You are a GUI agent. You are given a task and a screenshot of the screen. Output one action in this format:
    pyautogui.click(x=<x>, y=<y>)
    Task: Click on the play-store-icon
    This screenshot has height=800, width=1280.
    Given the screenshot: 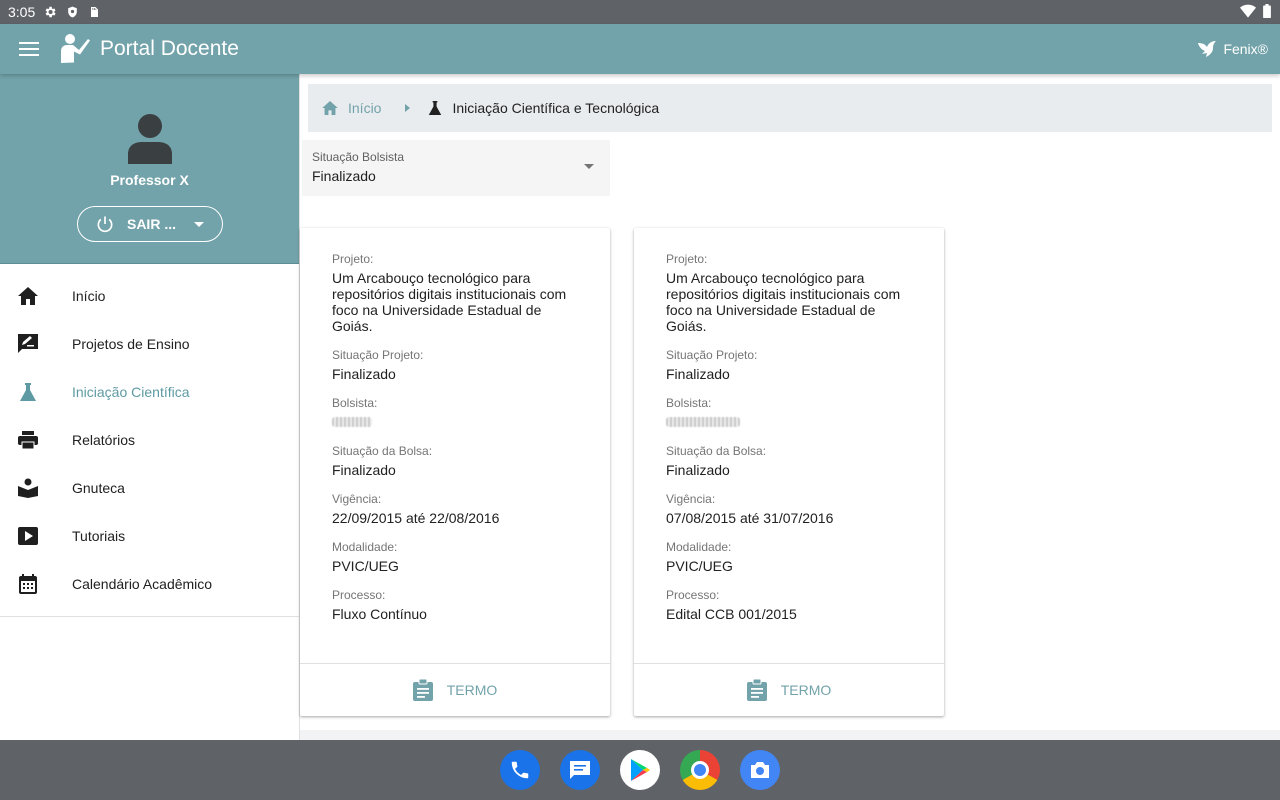 What is the action you would take?
    pyautogui.click(x=640, y=770)
    